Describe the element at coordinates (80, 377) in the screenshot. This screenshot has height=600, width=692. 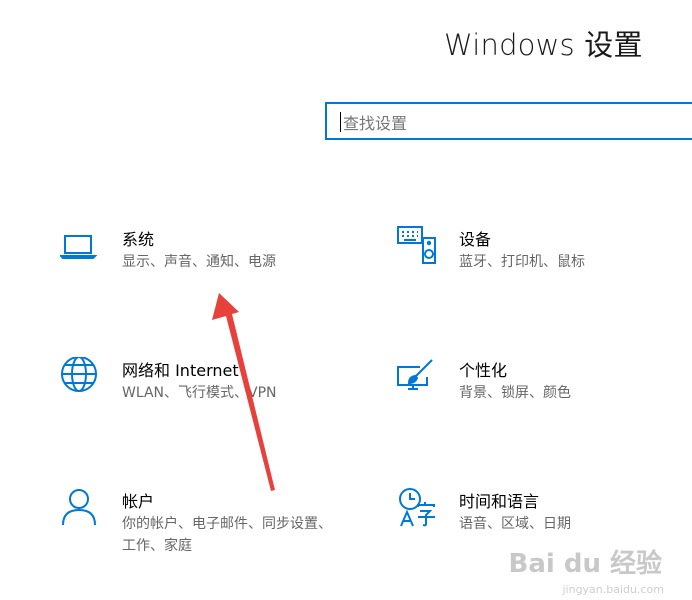
I see `globe-icon` at that location.